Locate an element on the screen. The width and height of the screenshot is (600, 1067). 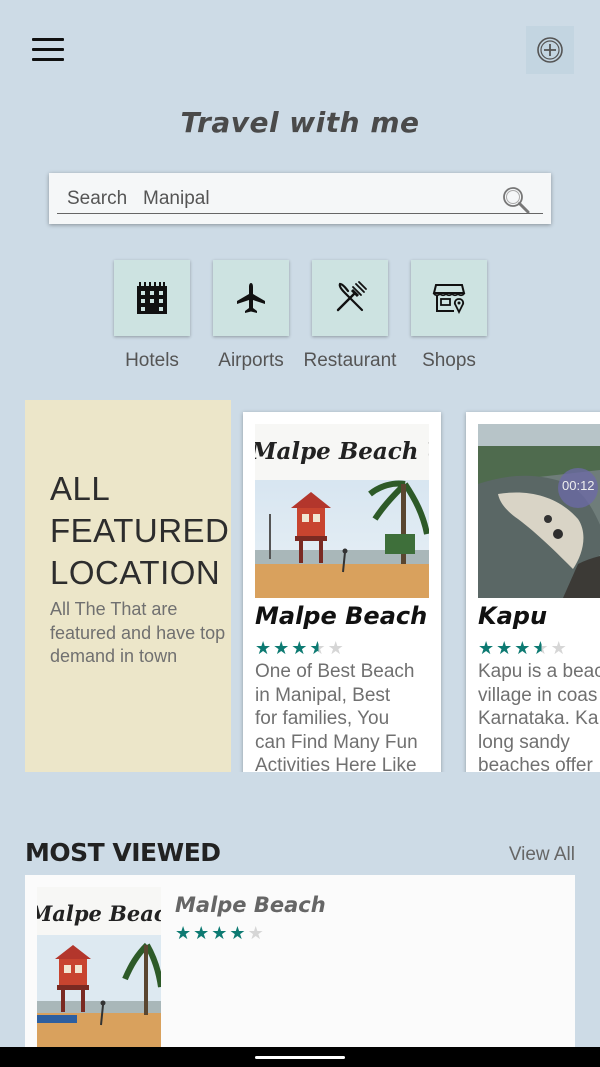
category-label: Restaurant is located at coordinates (350, 360).